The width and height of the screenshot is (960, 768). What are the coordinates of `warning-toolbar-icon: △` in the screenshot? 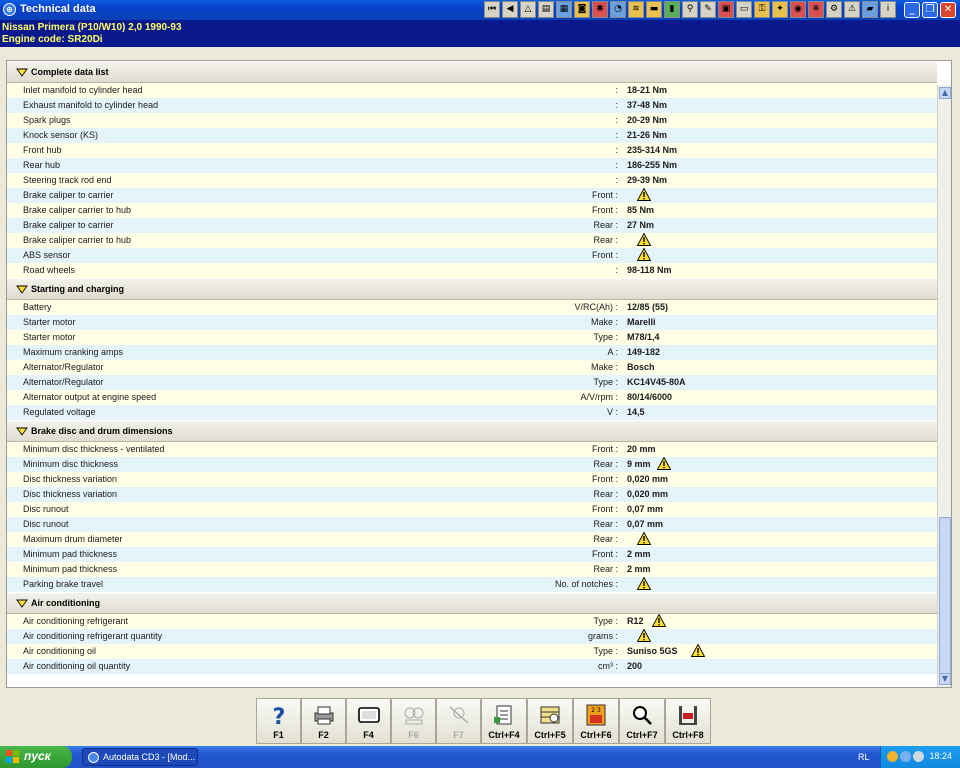 It's located at (528, 9).